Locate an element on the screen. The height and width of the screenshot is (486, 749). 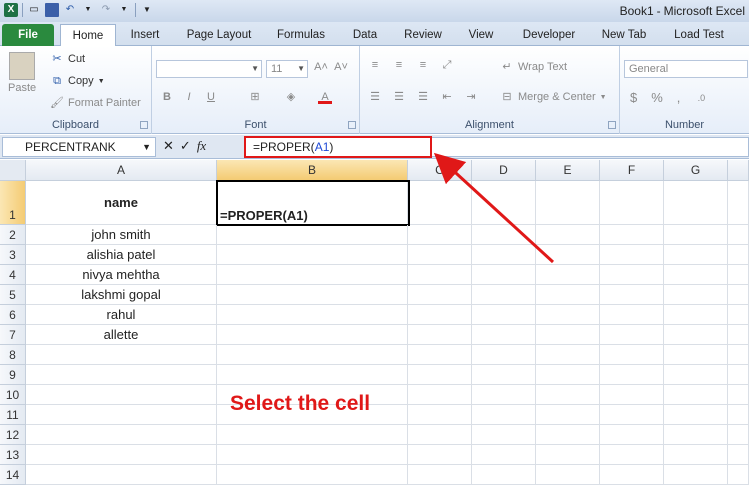
cell-d10 is located at coordinates (504, 395).